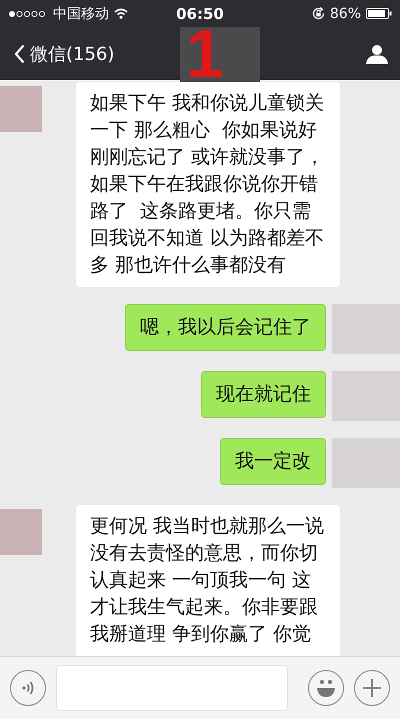 This screenshot has height=719, width=400. I want to click on message-input-field, so click(172, 688).